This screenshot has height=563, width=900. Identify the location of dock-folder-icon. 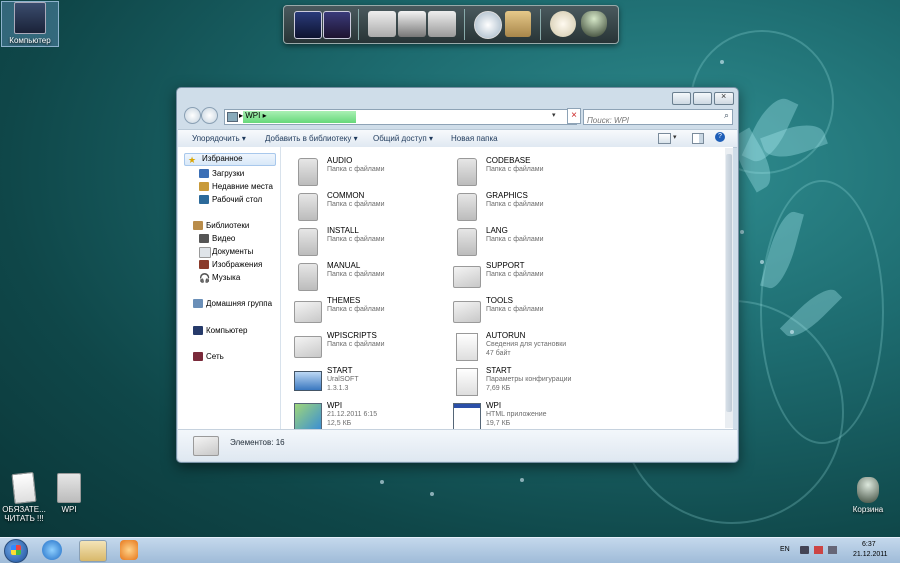
(382, 24).